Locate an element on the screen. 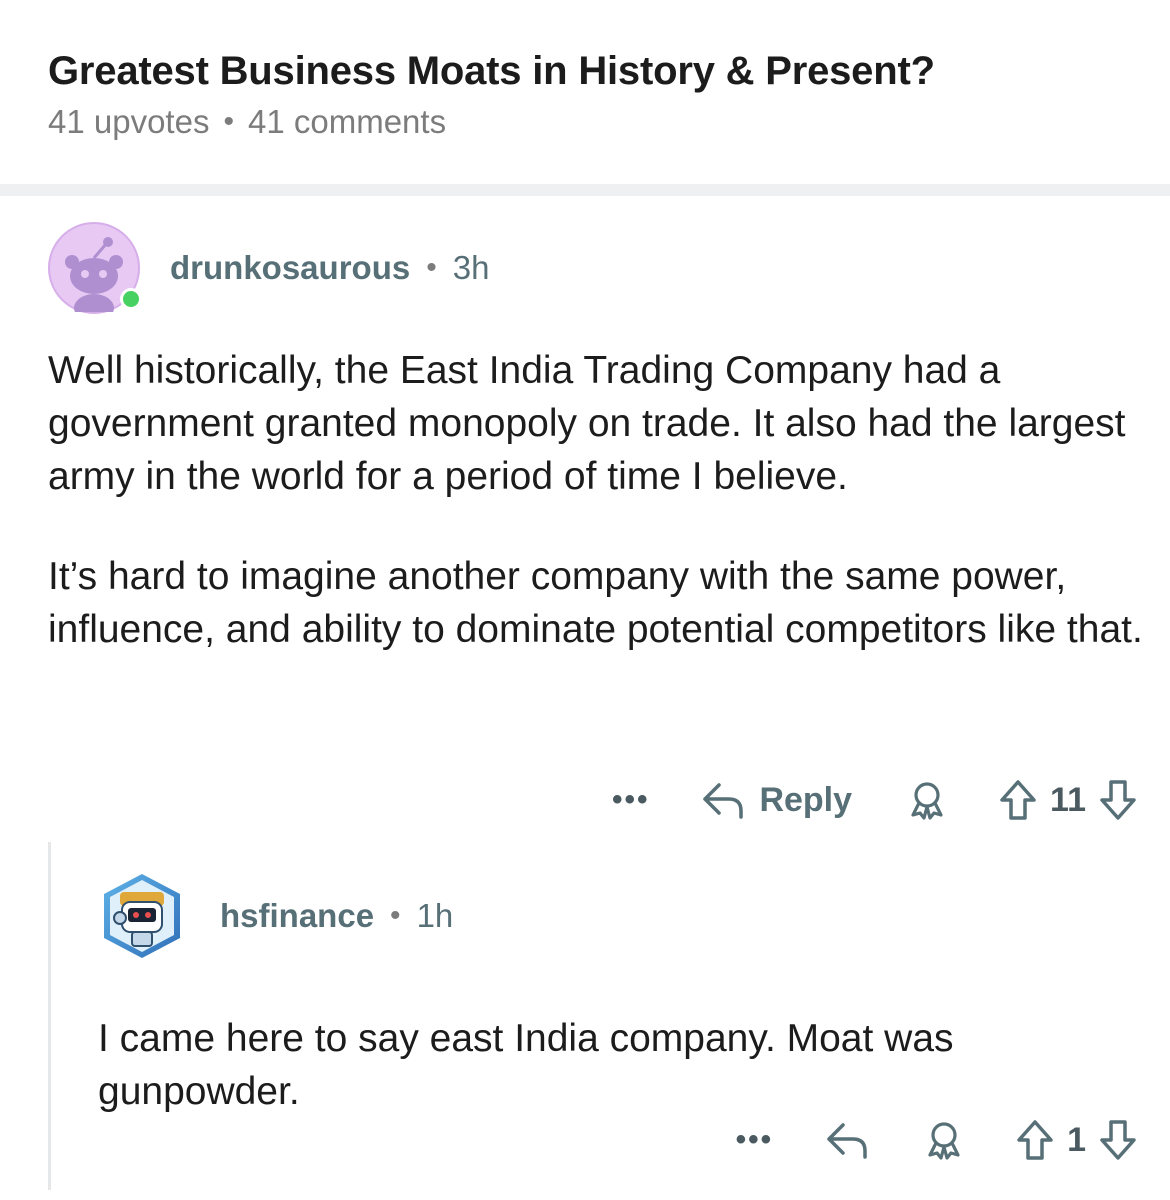  nft-robot-avatar-icon is located at coordinates (142, 916).